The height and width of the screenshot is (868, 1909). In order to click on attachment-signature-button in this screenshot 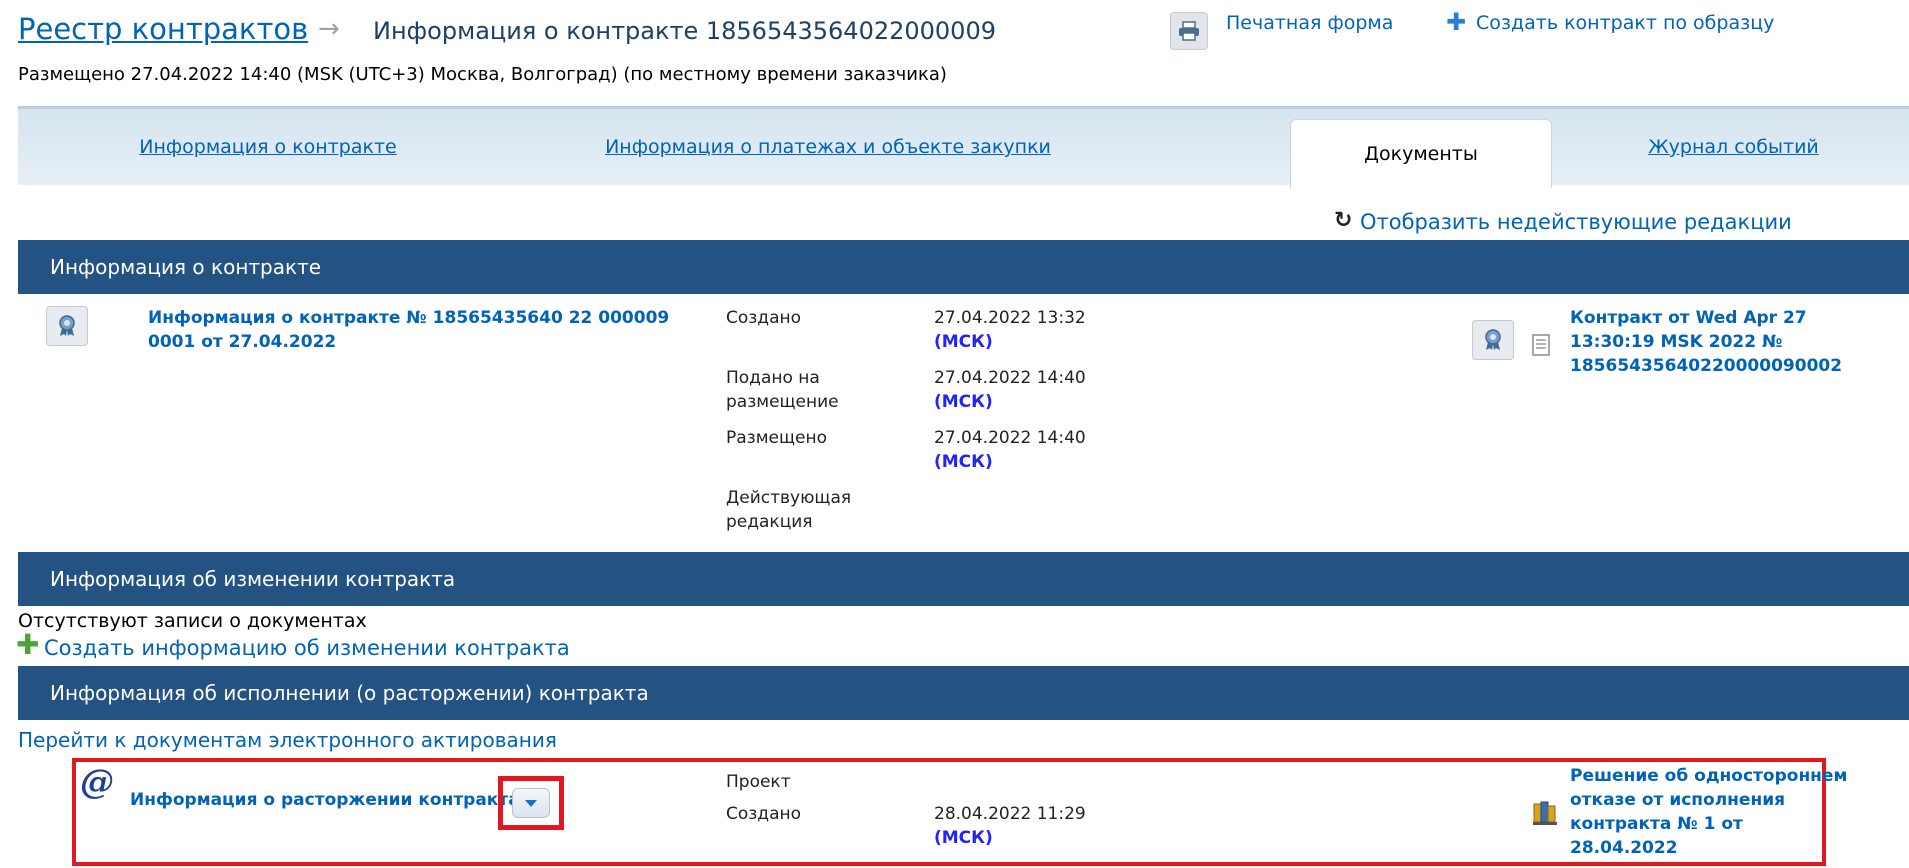, I will do `click(1493, 340)`.